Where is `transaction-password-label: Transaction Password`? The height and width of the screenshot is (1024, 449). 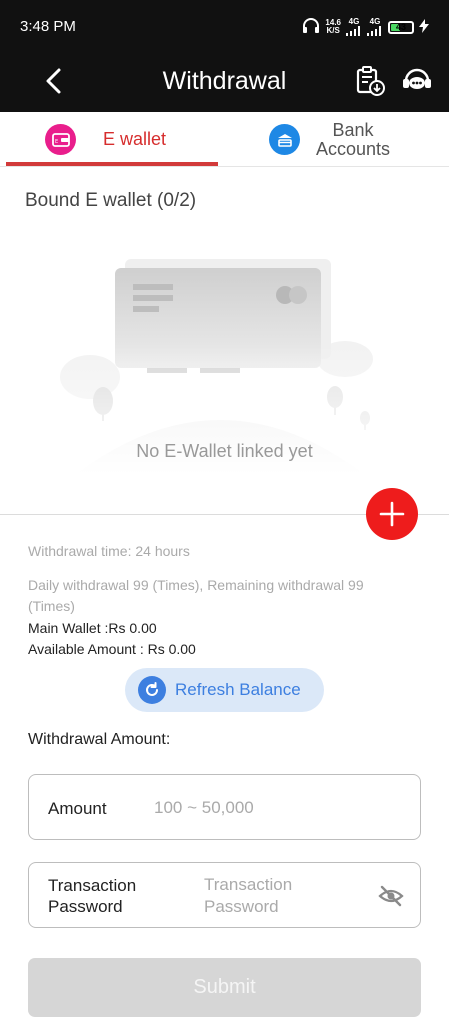
transaction-password-label: Transaction Password is located at coordinates (108, 896).